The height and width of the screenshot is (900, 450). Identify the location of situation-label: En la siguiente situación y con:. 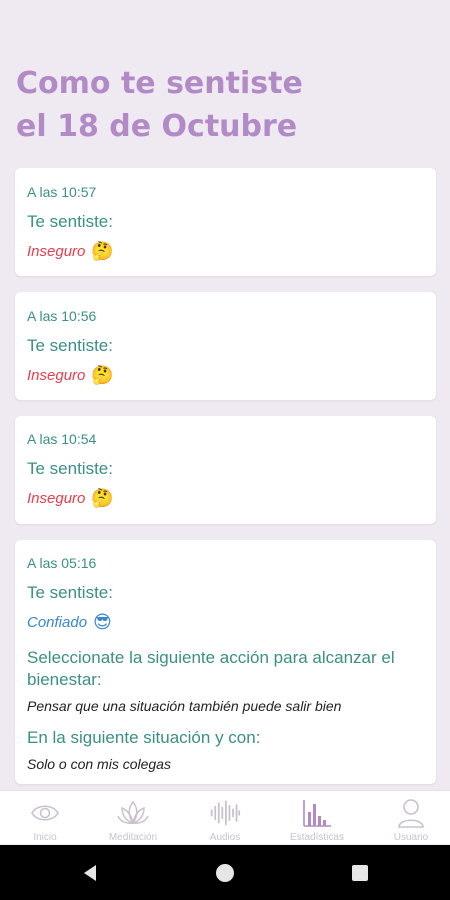
(144, 737).